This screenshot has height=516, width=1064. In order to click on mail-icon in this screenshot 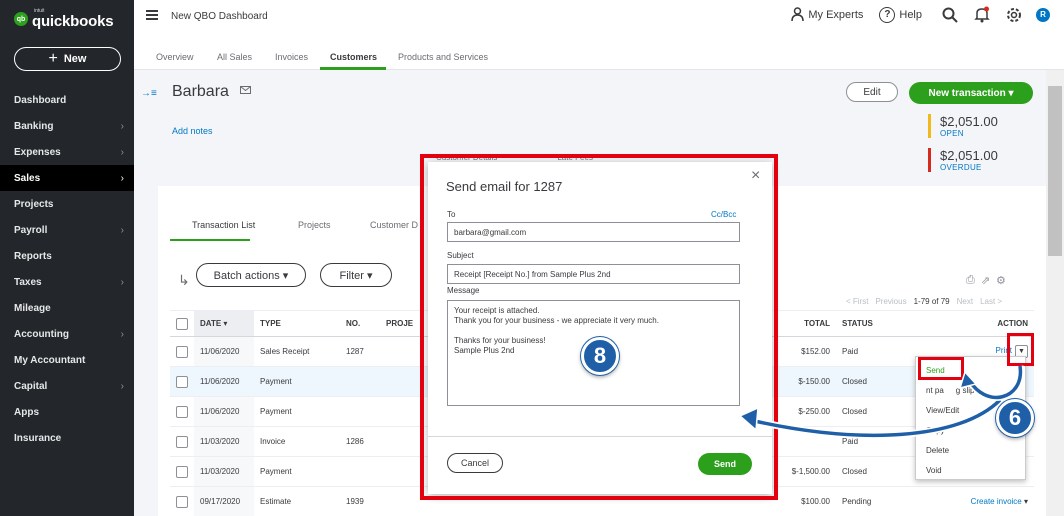, I will do `click(245, 90)`.